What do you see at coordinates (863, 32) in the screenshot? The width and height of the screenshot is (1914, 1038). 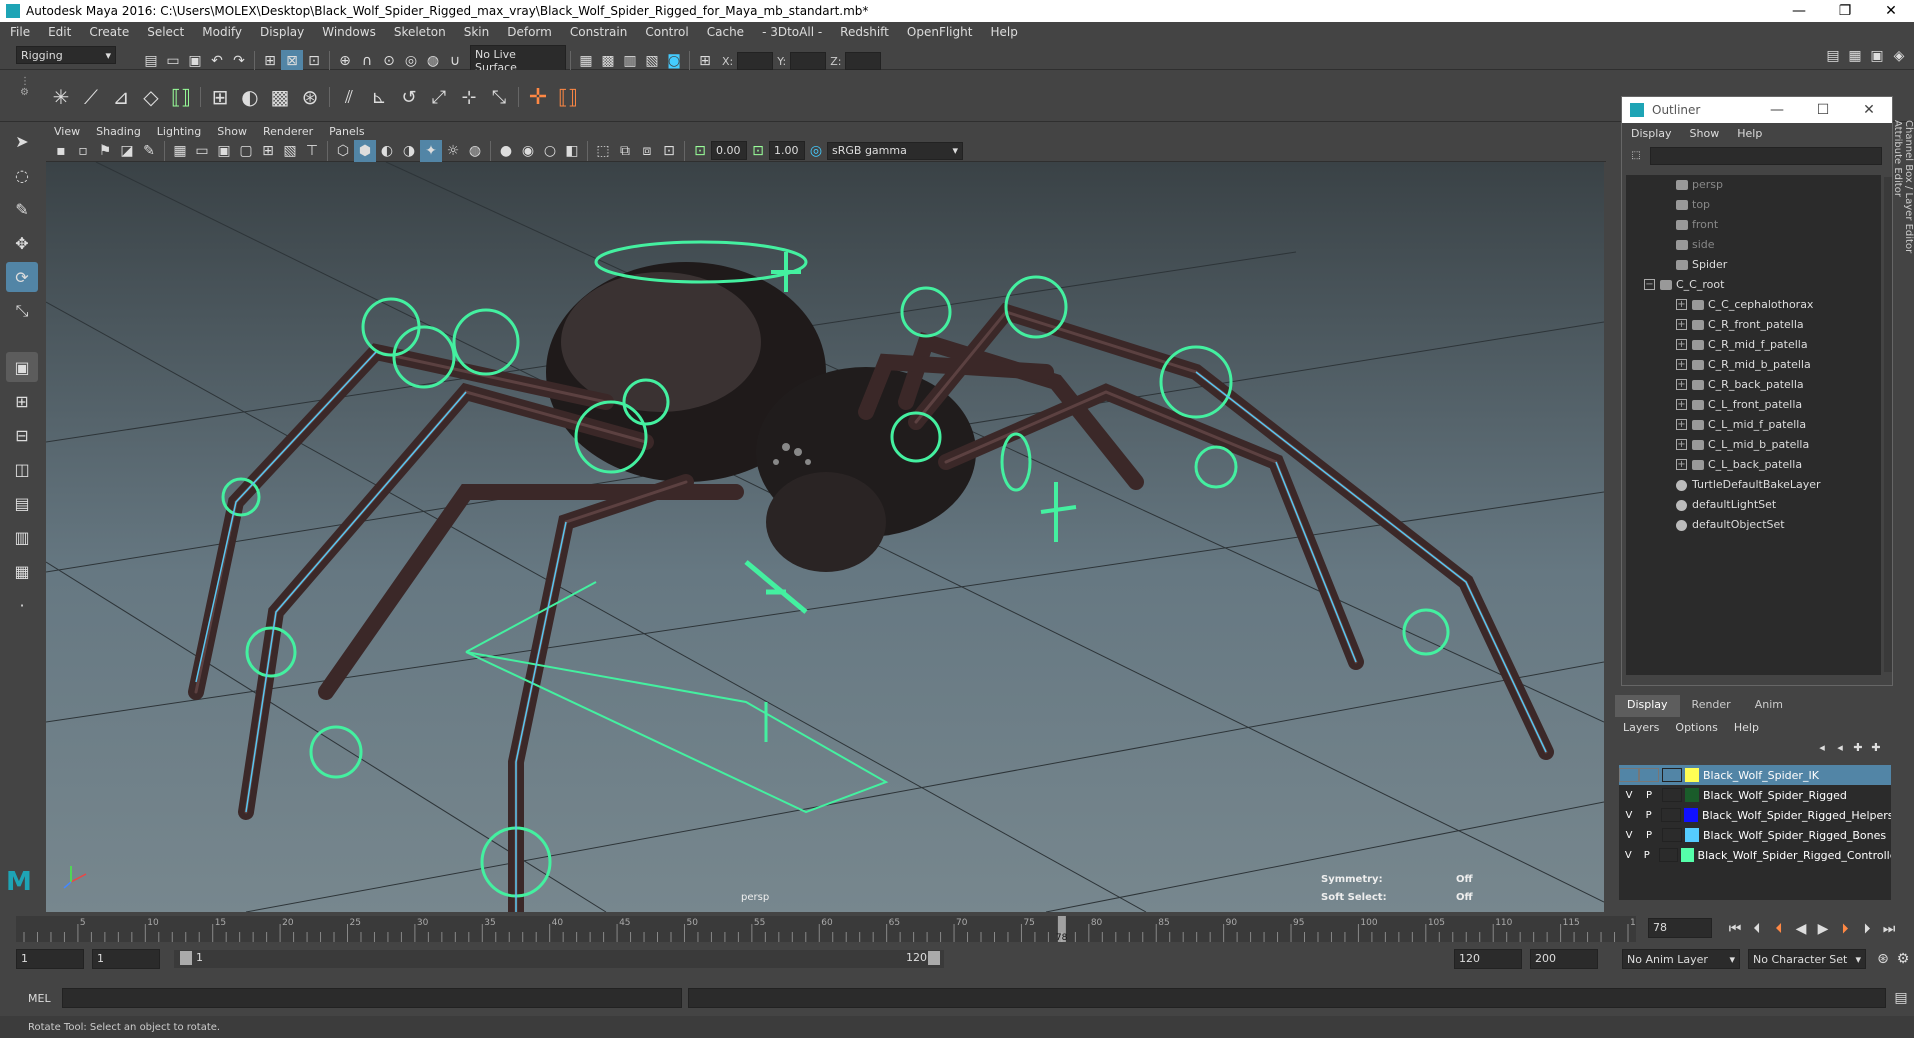 I see `menu-item-redshift: Redshift` at bounding box center [863, 32].